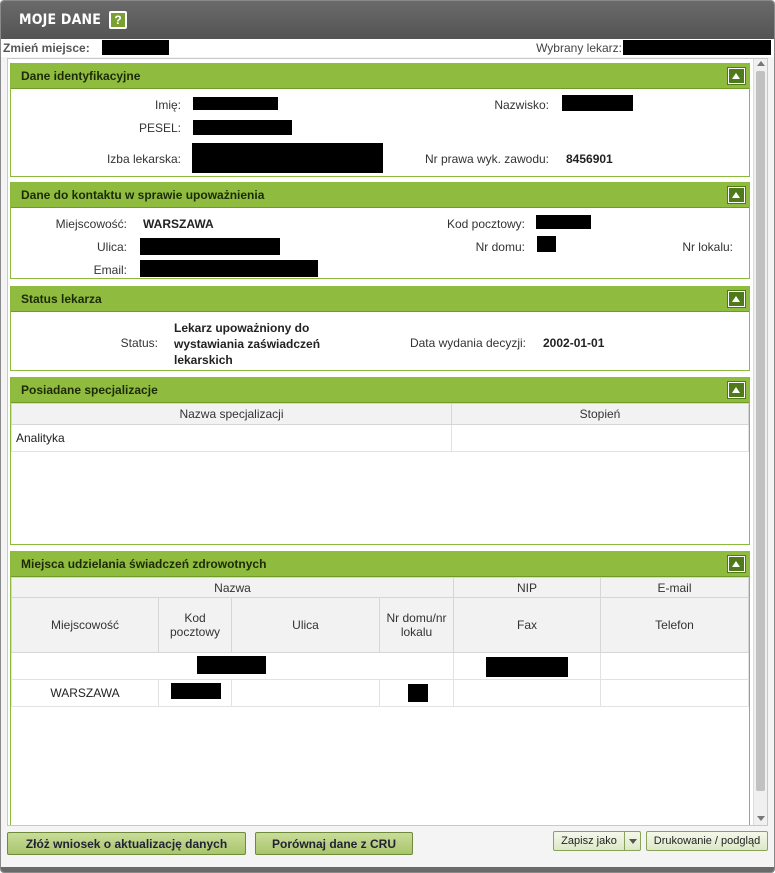  Describe the element at coordinates (242, 127) in the screenshot. I see `pesel-redacted` at that location.